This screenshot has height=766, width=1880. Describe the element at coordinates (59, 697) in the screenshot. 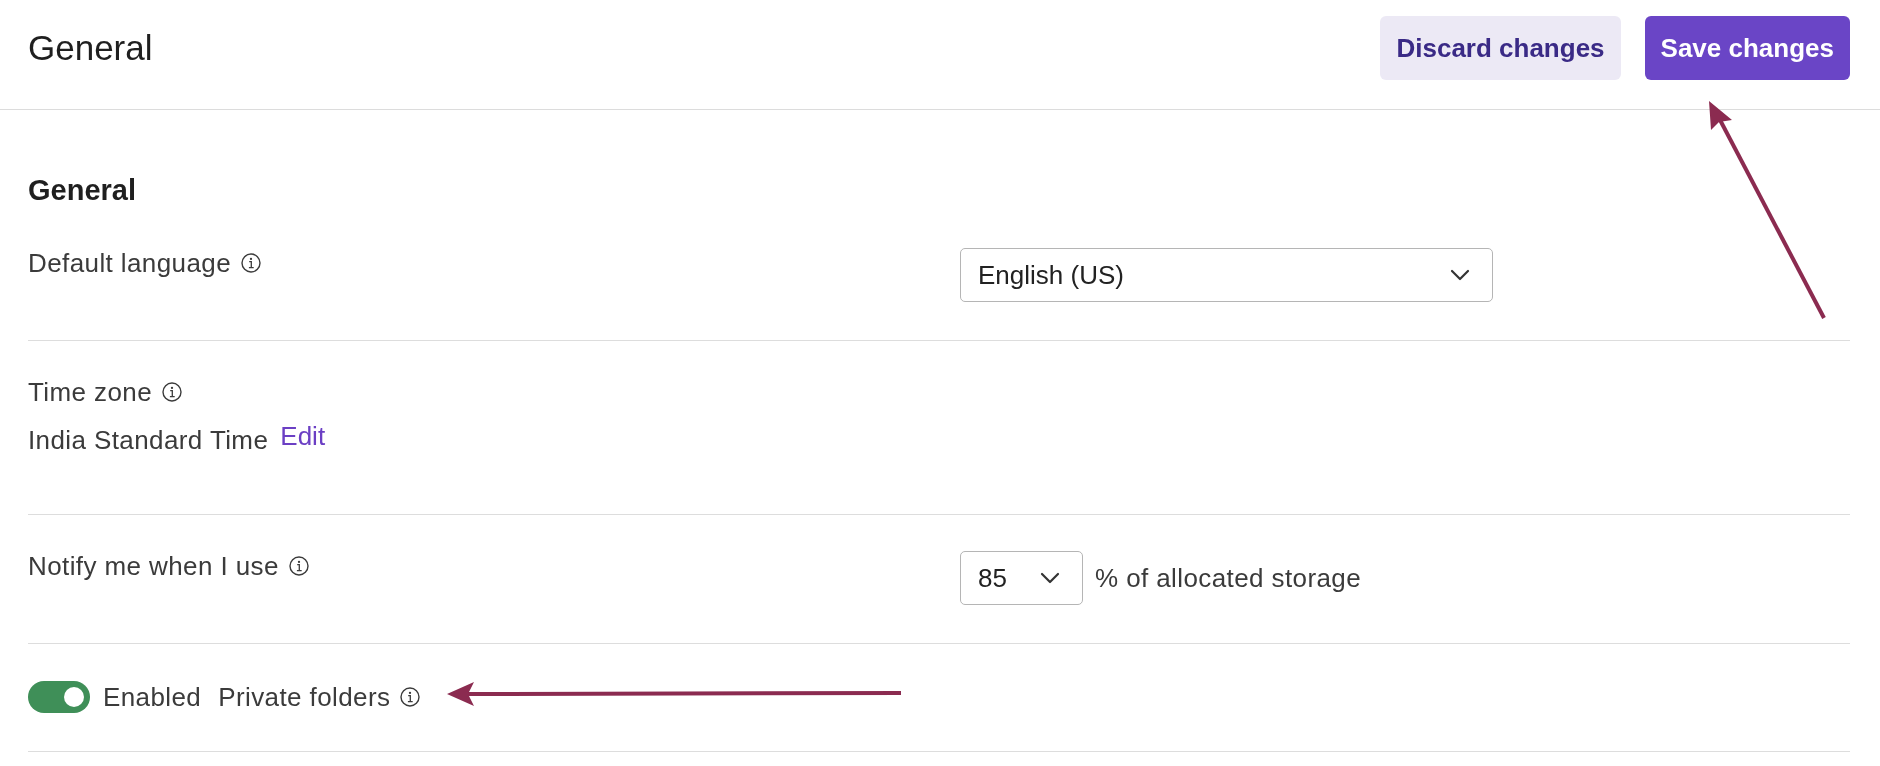

I see `toggle-switch` at that location.